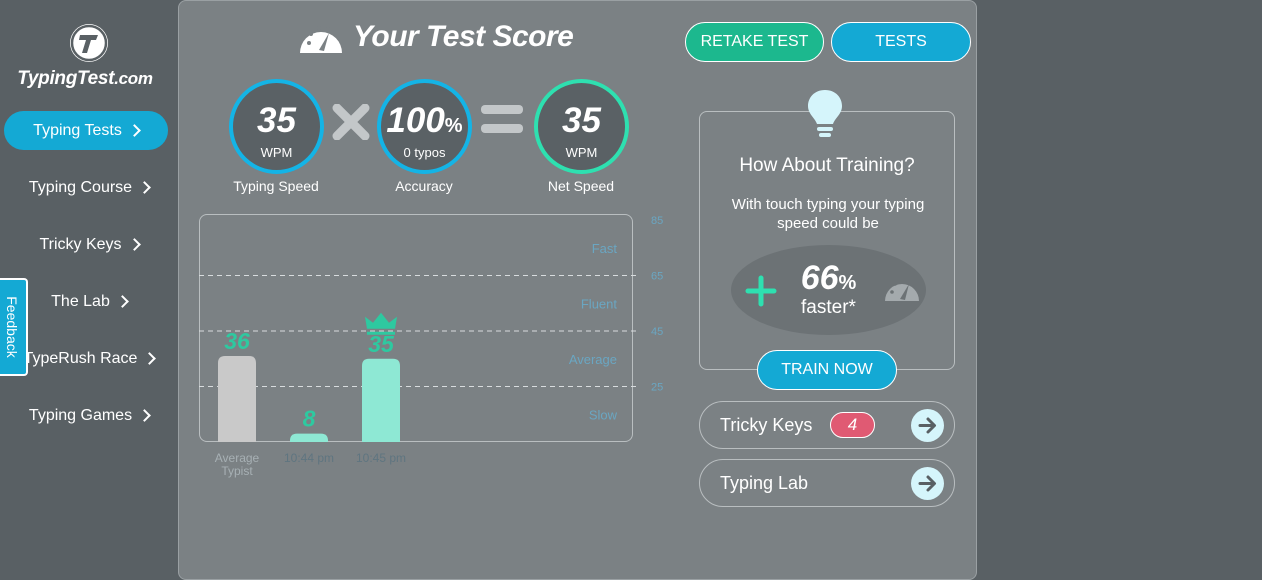 Image resolution: width=1262 pixels, height=580 pixels. I want to click on band-label: Fluent, so click(599, 303).